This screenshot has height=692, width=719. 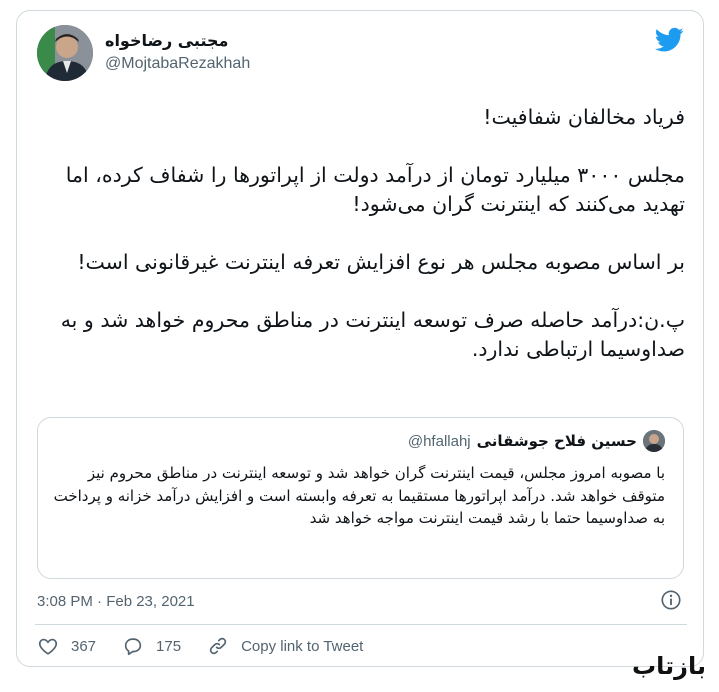 What do you see at coordinates (671, 600) in the screenshot?
I see `info-icon` at bounding box center [671, 600].